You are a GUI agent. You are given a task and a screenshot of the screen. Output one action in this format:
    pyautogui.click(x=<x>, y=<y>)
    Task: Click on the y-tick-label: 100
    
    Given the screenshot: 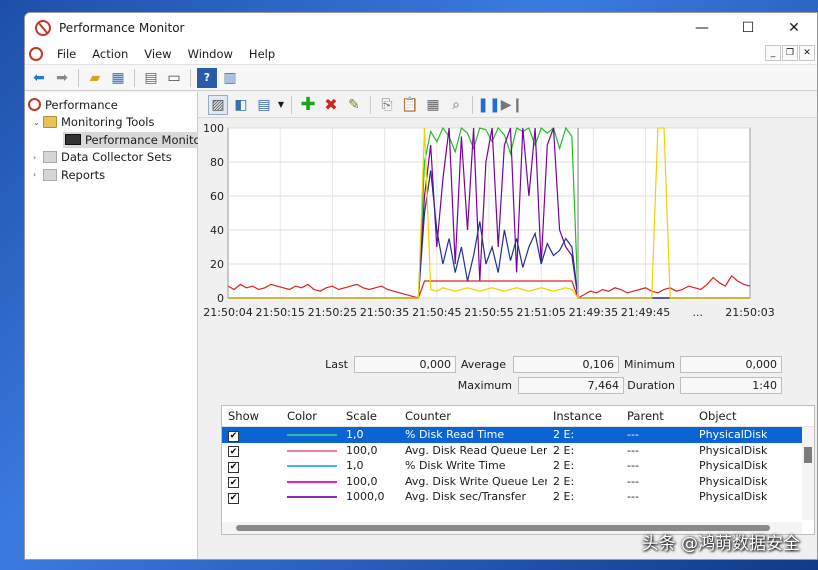 What is the action you would take?
    pyautogui.click(x=213, y=128)
    